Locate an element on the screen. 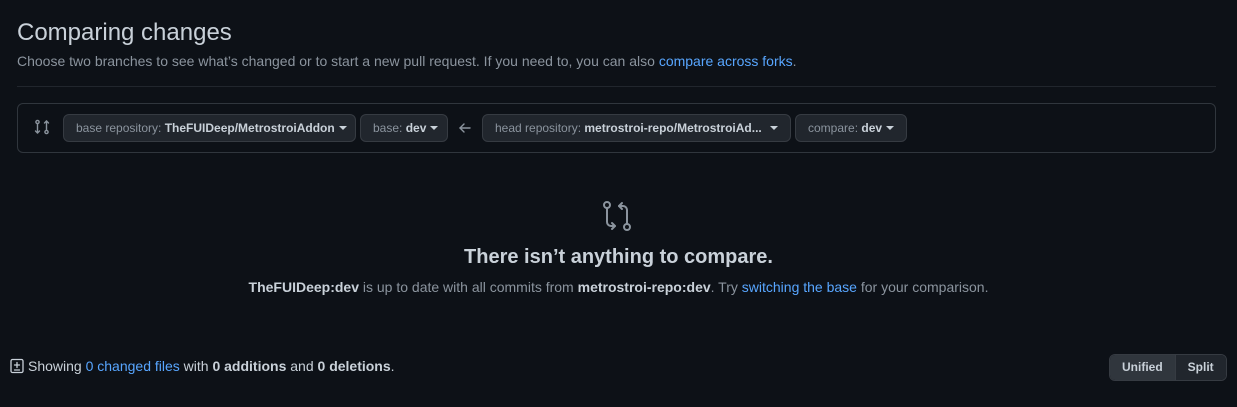  page-title: Comparing changes is located at coordinates (124, 32).